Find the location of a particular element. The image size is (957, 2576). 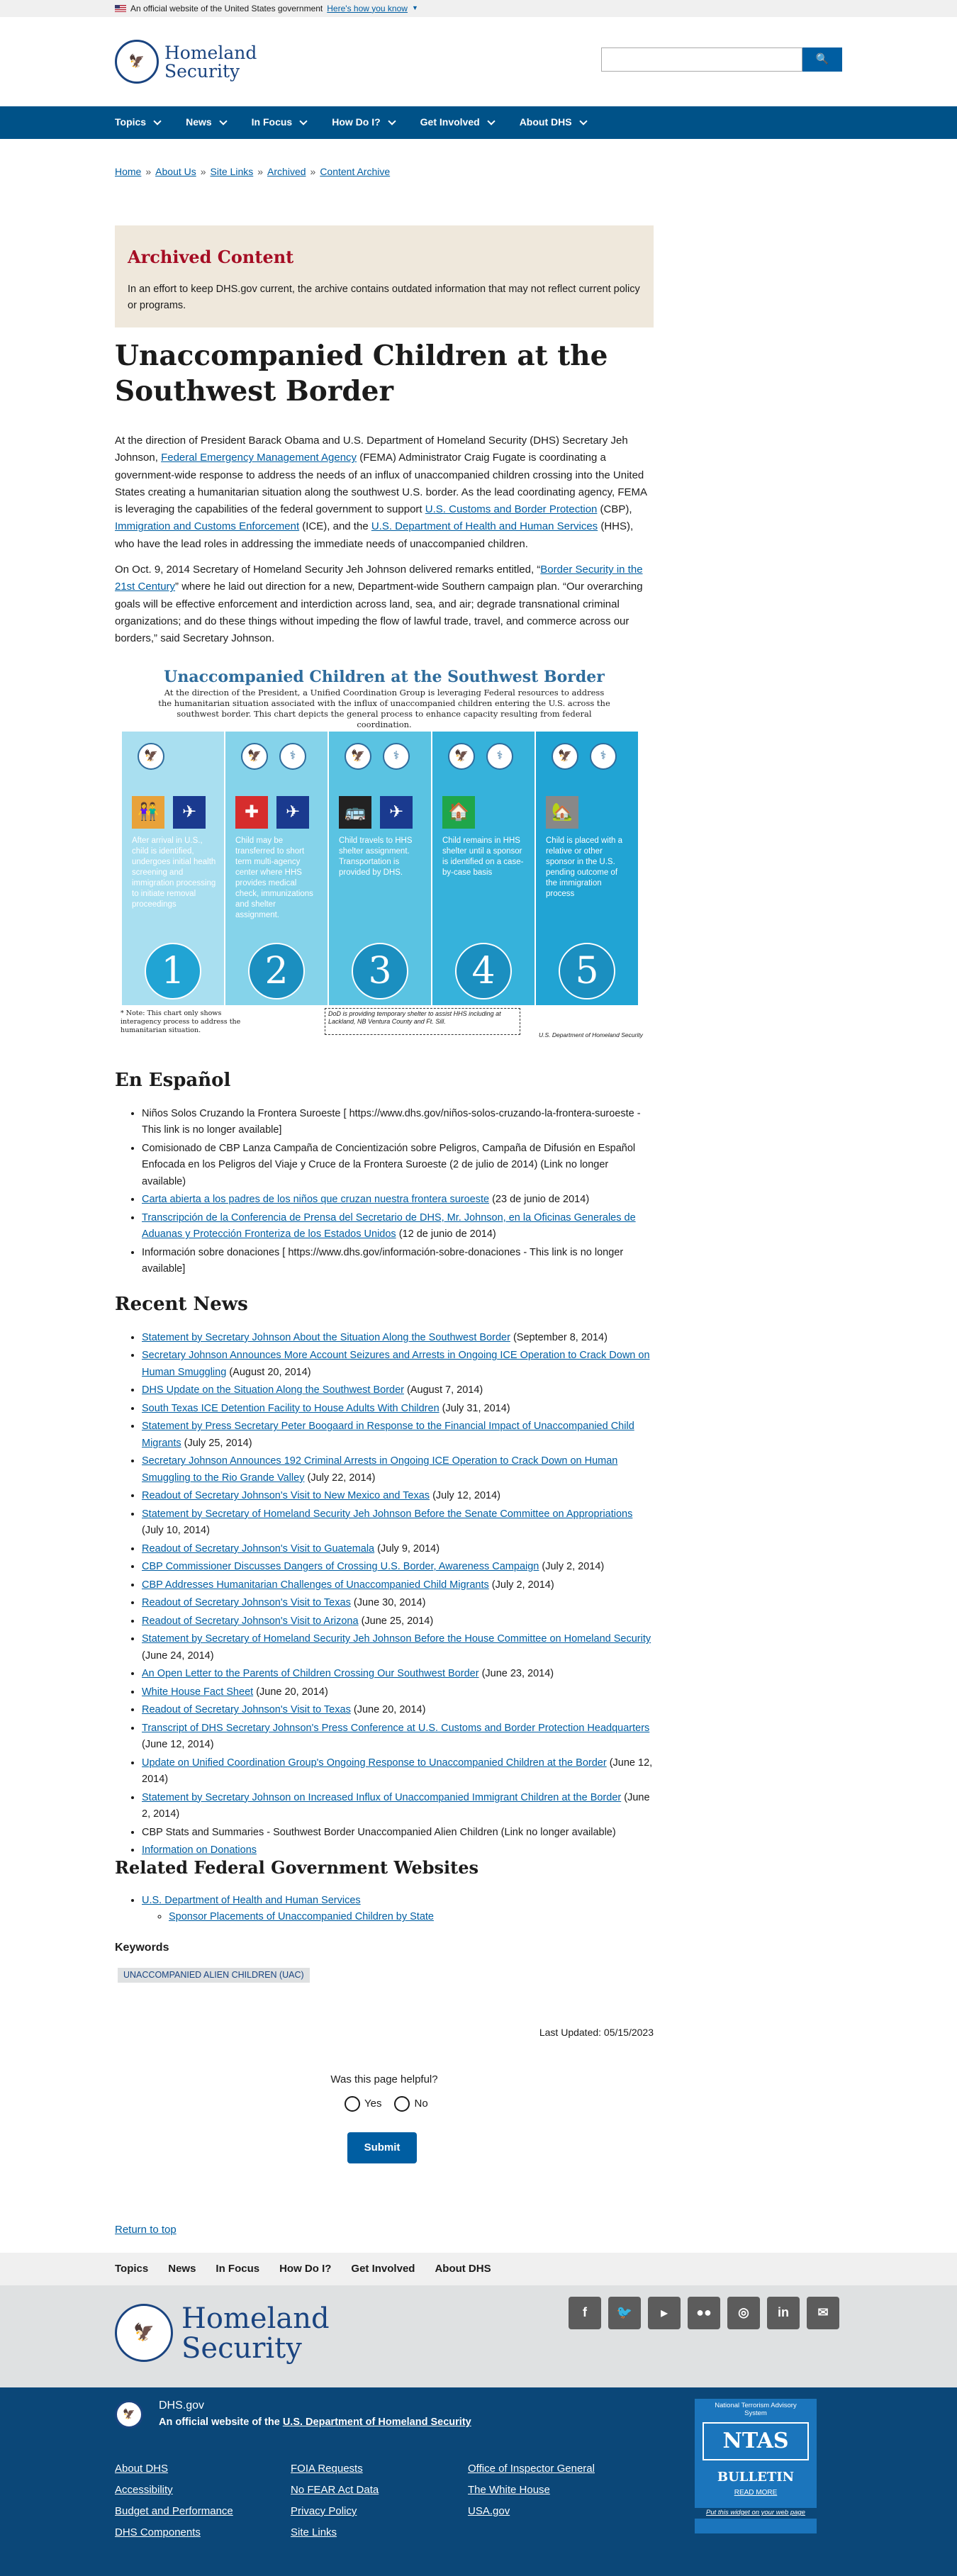

keyword-tag: UNACCOMPANIED ALIEN CHILDREN (UAC) is located at coordinates (214, 1975).